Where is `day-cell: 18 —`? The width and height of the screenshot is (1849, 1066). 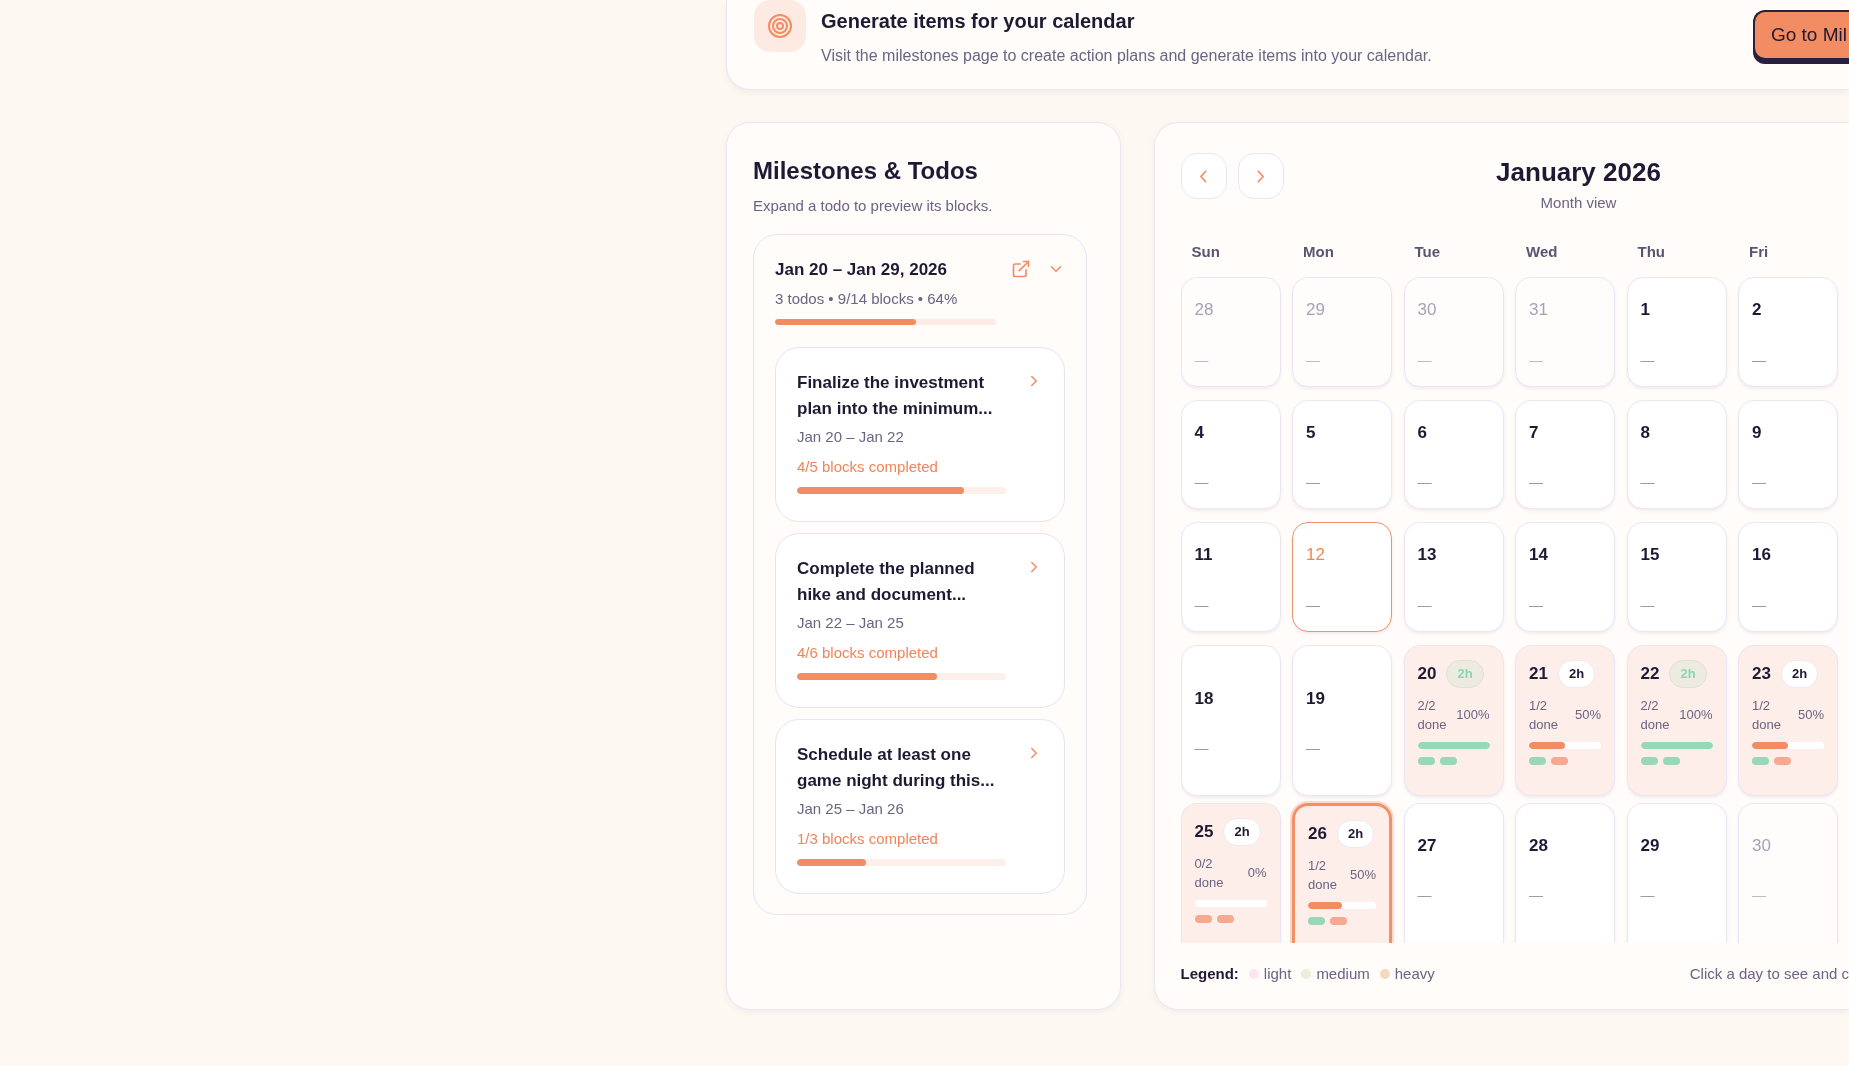 day-cell: 18 — is located at coordinates (1230, 720).